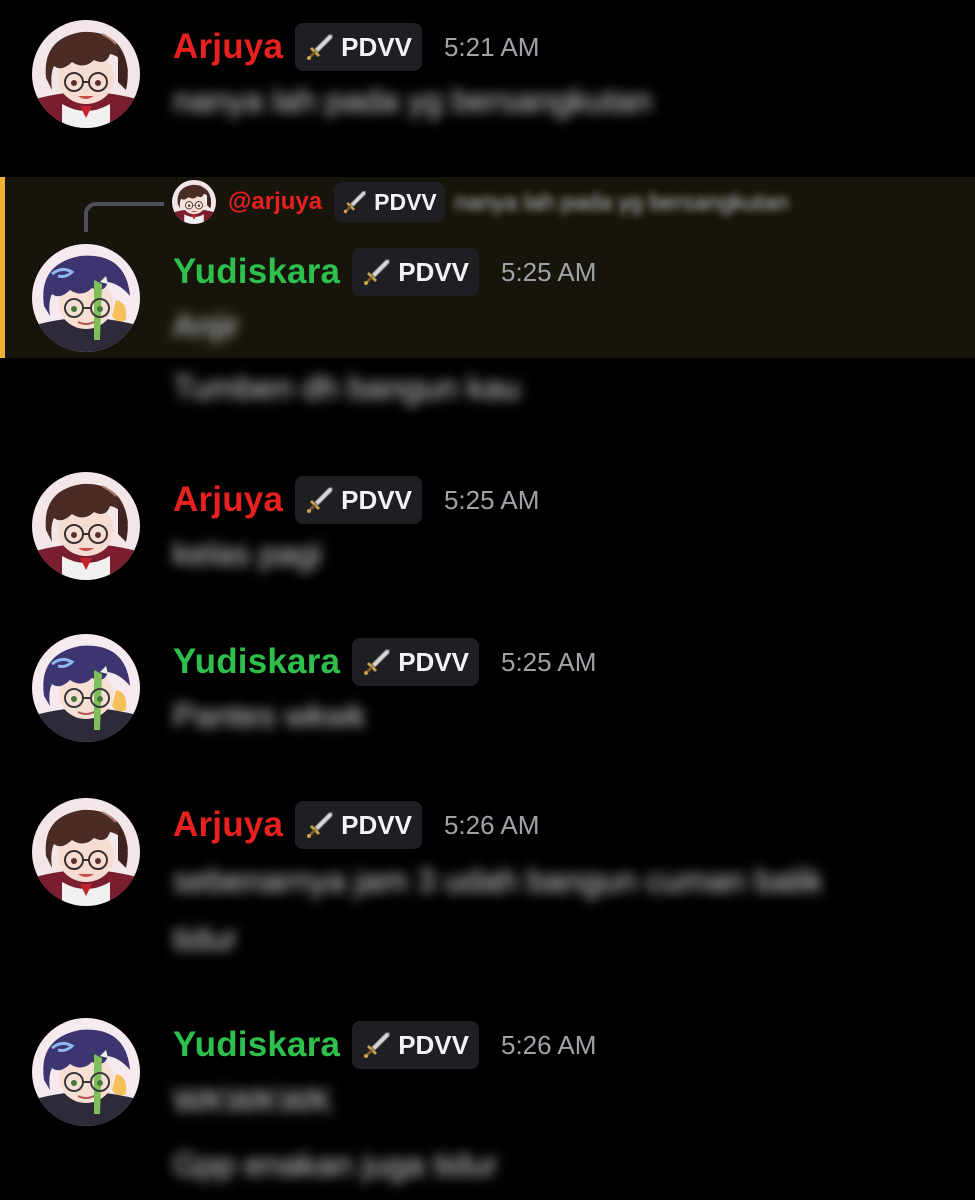  I want to click on timestamp: 5:21 AM, so click(491, 47).